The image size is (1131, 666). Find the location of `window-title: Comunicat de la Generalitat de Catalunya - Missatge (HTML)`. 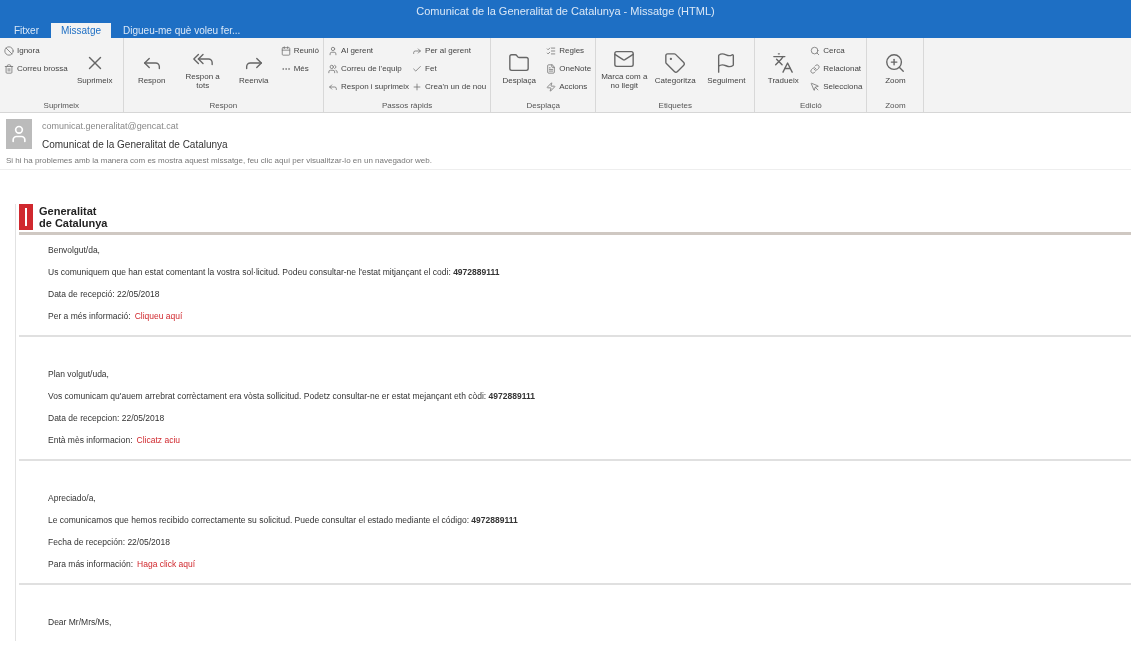

window-title: Comunicat de la Generalitat de Catalunya - Missatge (HTML) is located at coordinates (565, 11).